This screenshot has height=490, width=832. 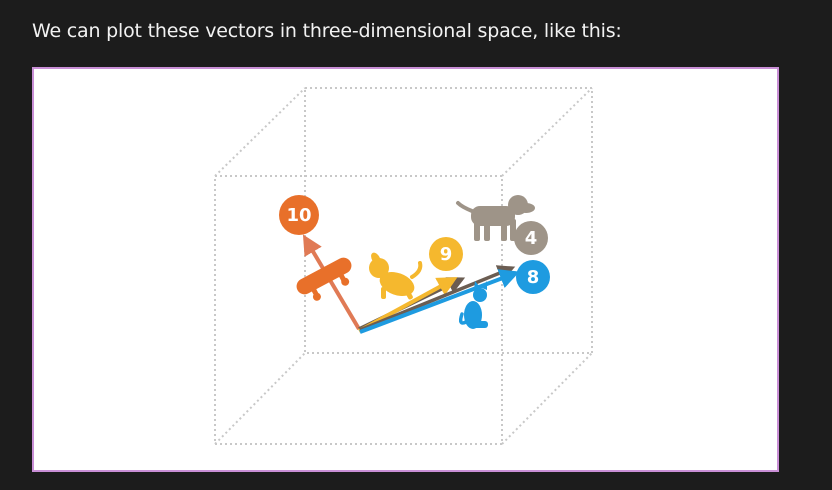 I want to click on badge-10-label: 10, so click(x=298, y=215).